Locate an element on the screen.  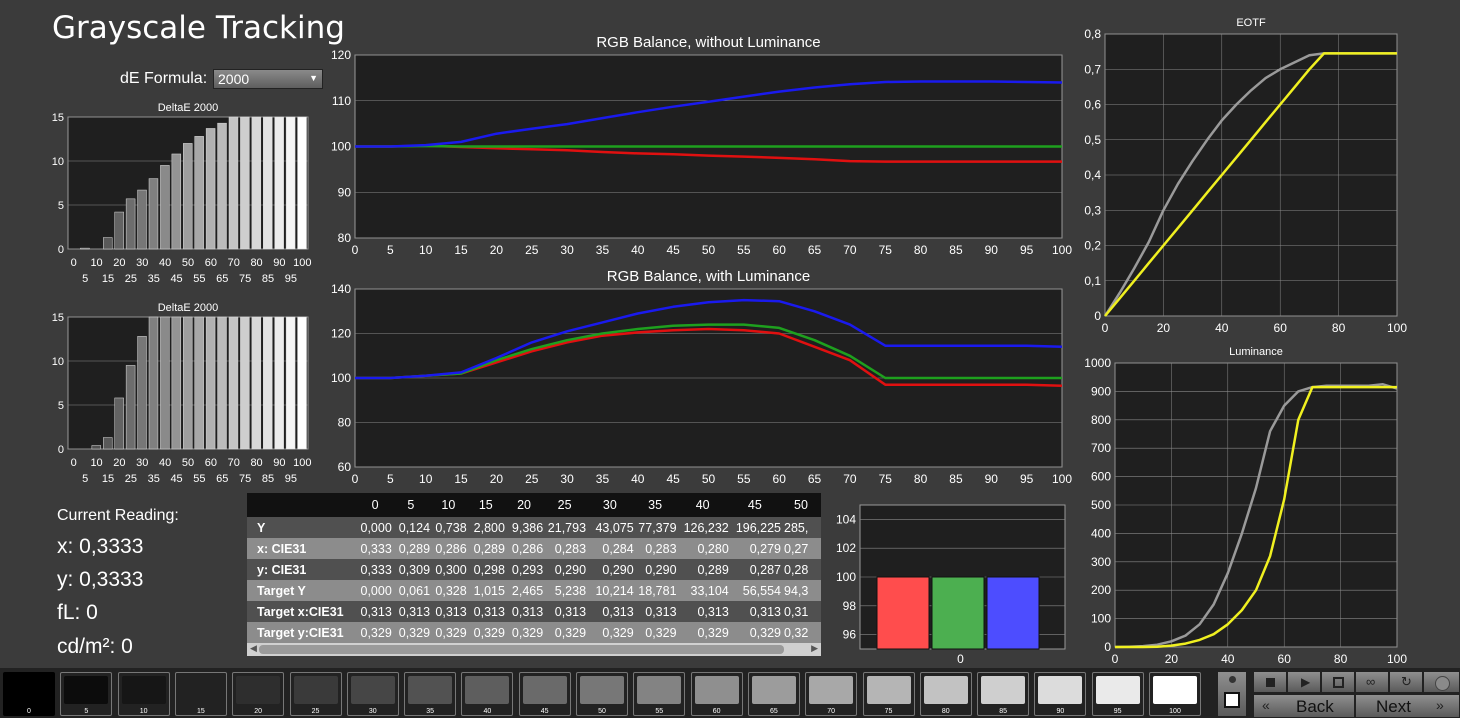
gray-patch-100: 100 is located at coordinates (1175, 694).